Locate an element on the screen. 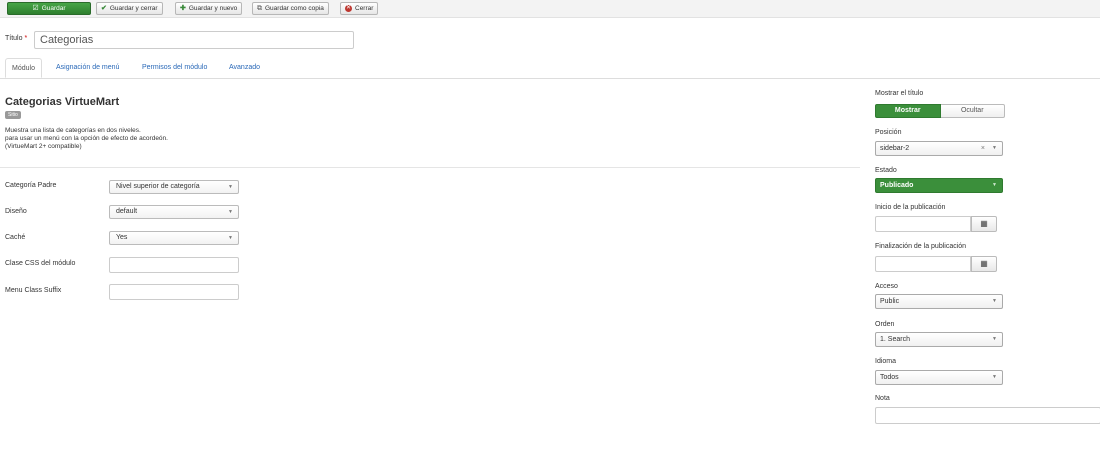  publish-end-input is located at coordinates (923, 264).